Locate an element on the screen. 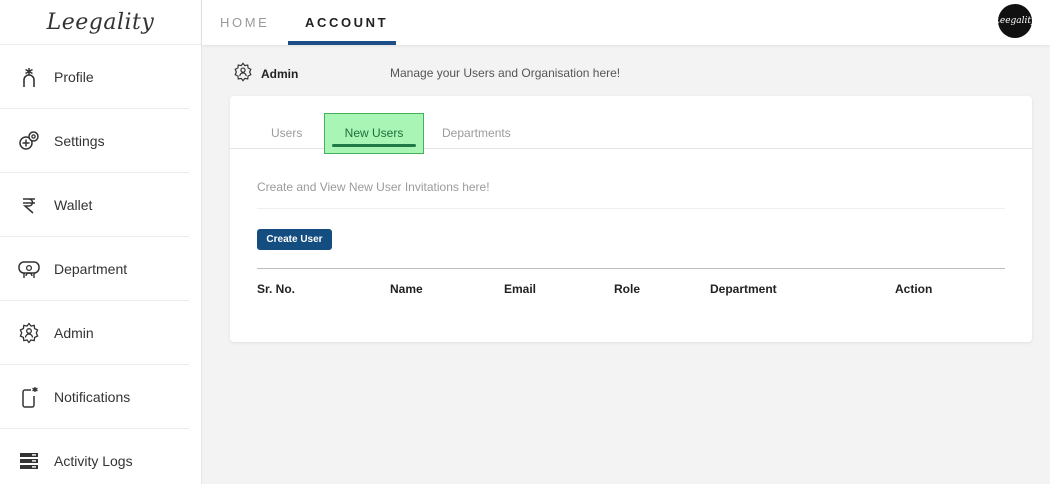  page-subtitle: Manage your Users and Organisation here! is located at coordinates (505, 73).